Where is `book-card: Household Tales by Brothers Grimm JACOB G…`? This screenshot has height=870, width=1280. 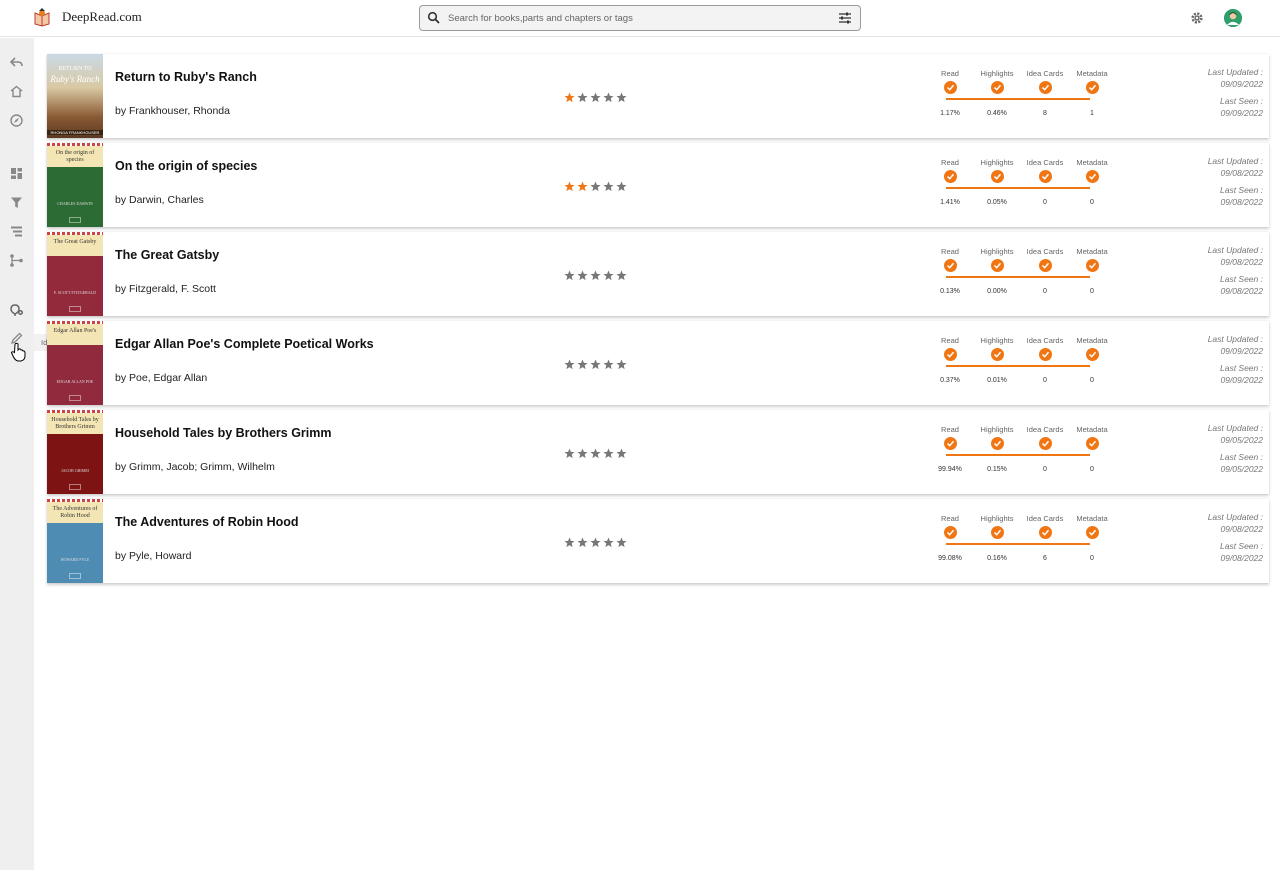
book-card: Household Tales by Brothers Grimm JACOB G… is located at coordinates (658, 452).